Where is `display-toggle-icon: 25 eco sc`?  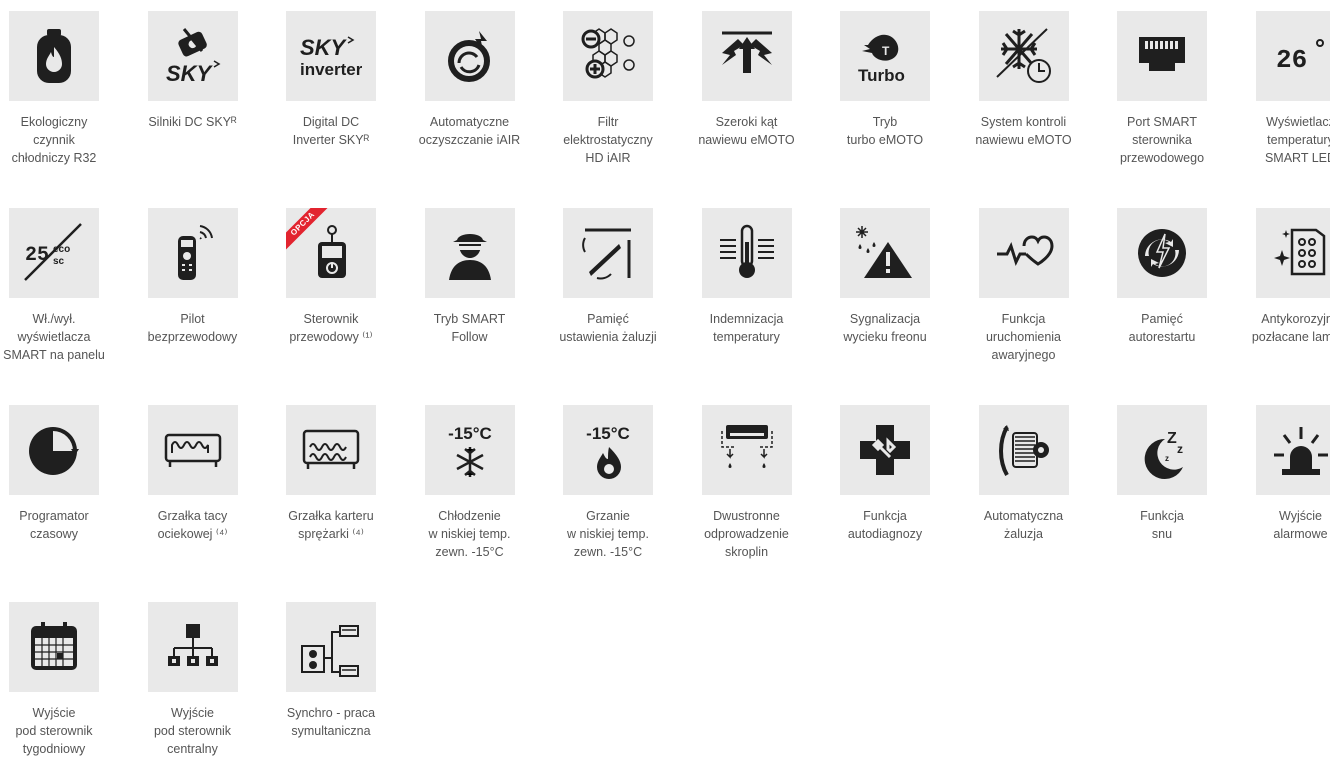
display-toggle-icon: 25 eco sc is located at coordinates (54, 253).